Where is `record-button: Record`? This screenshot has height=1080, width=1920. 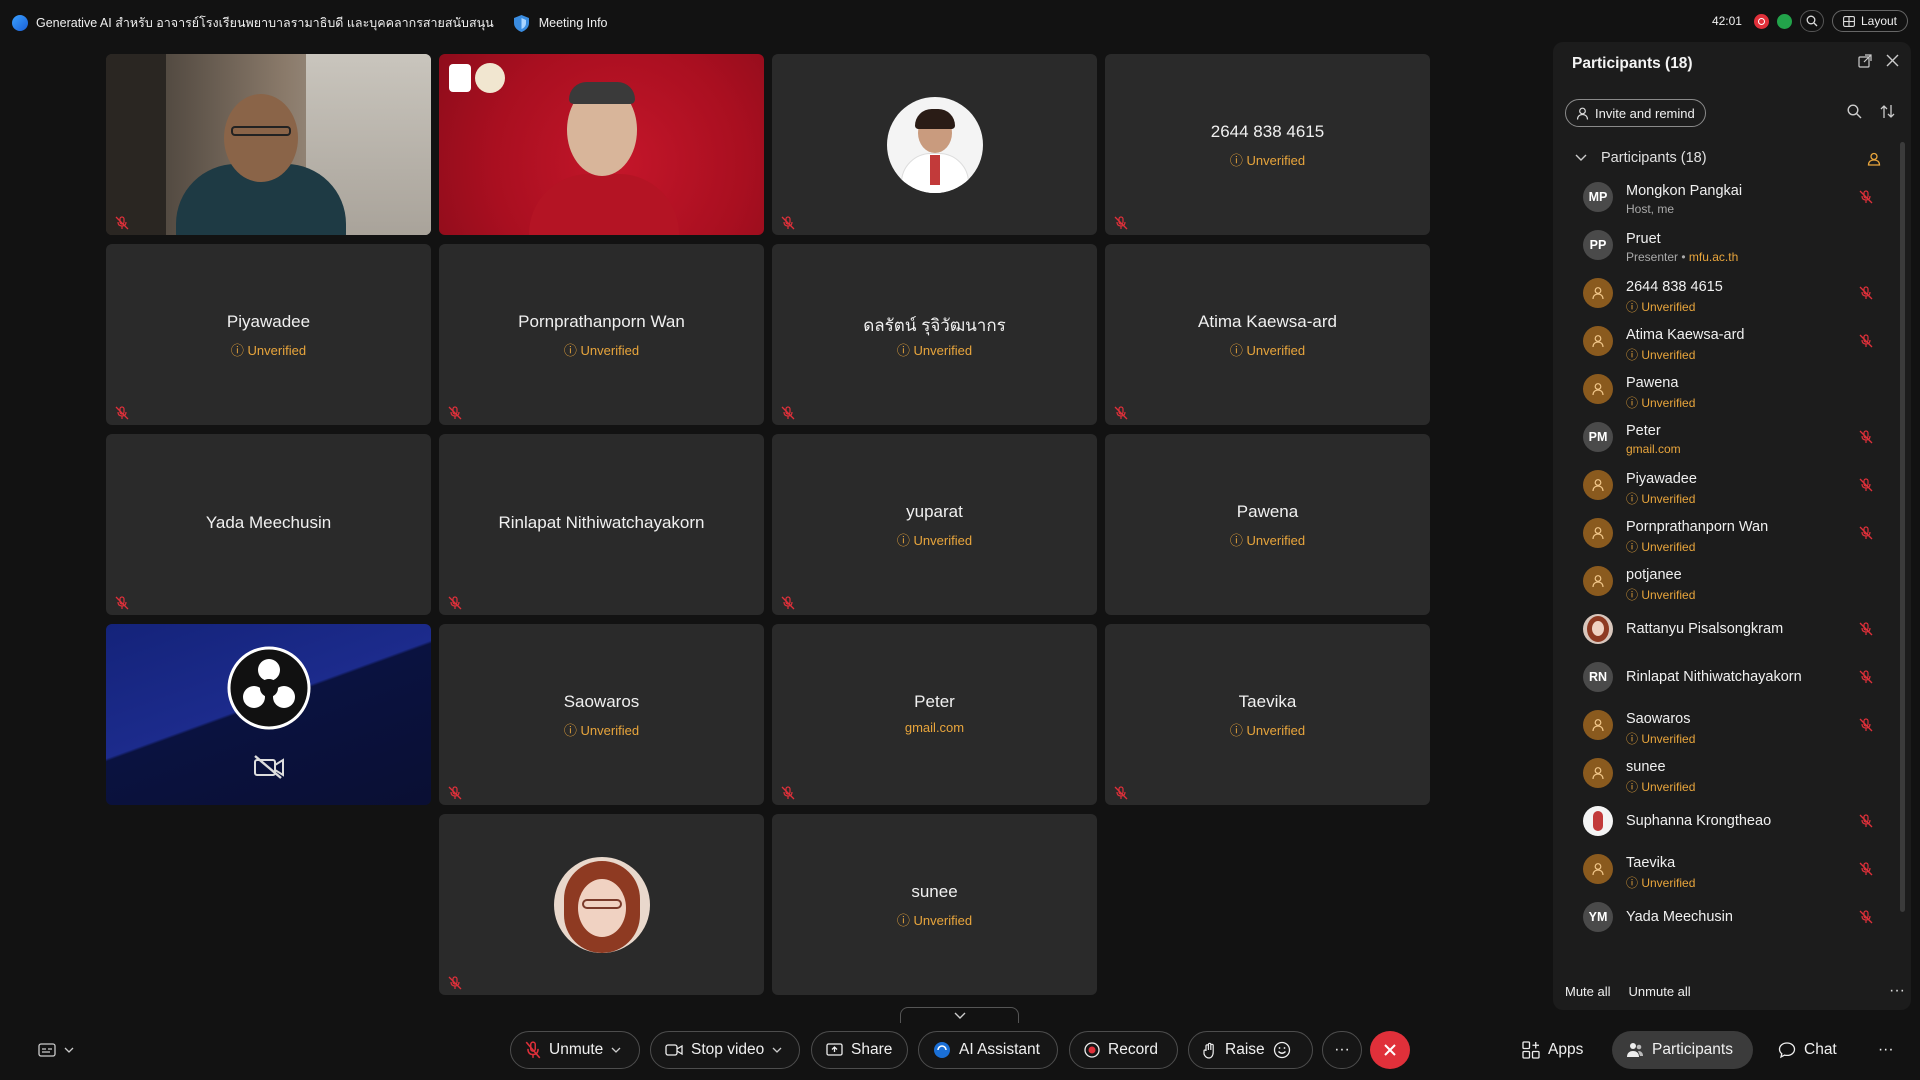 record-button: Record is located at coordinates (1123, 1050).